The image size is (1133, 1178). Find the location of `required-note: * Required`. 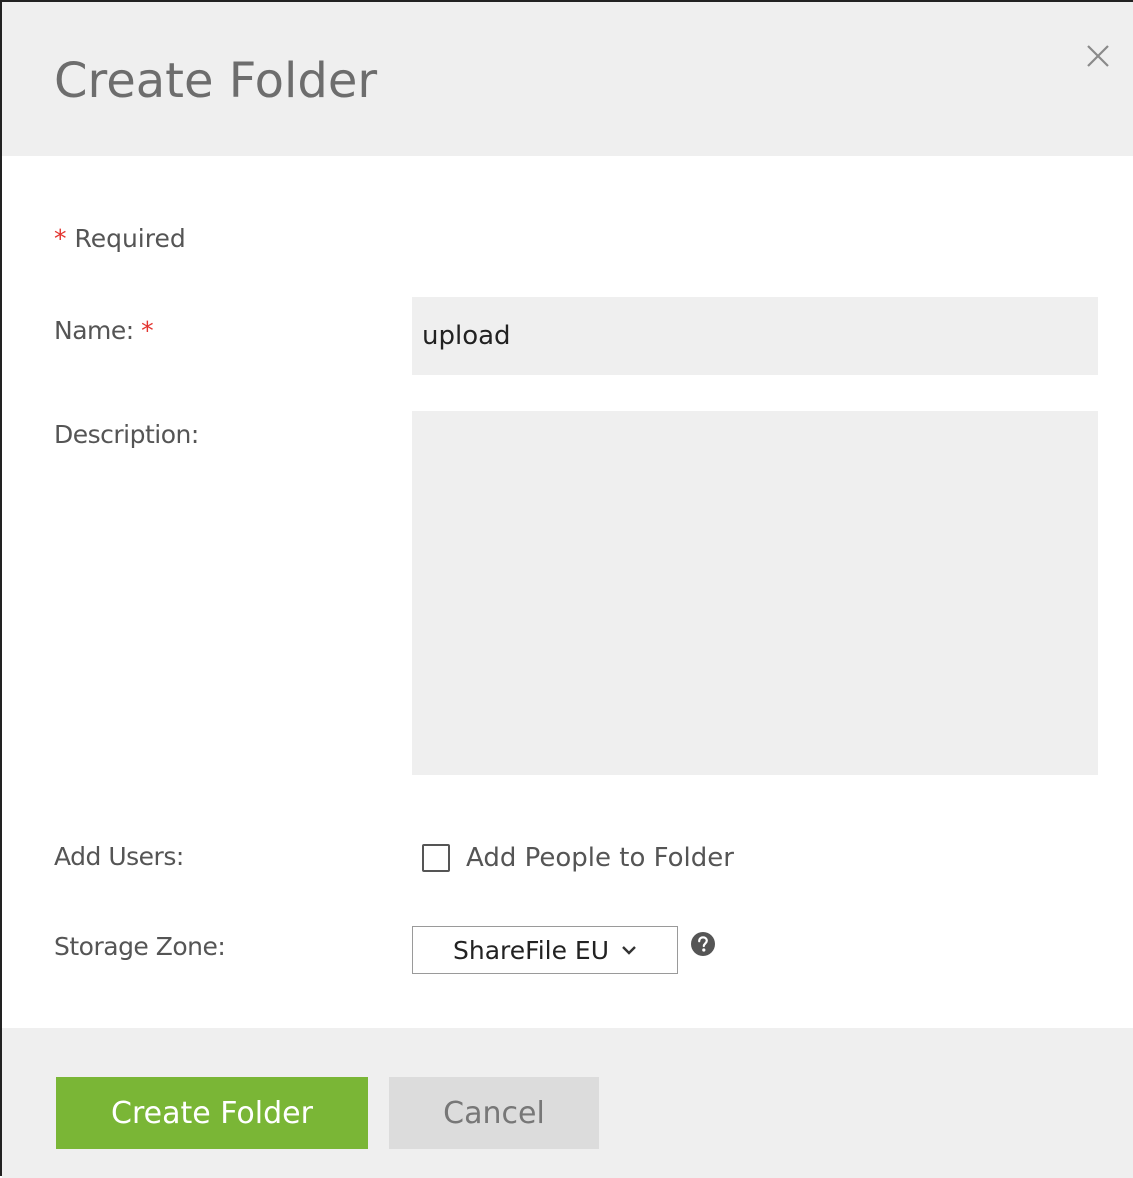

required-note: * Required is located at coordinates (120, 238).